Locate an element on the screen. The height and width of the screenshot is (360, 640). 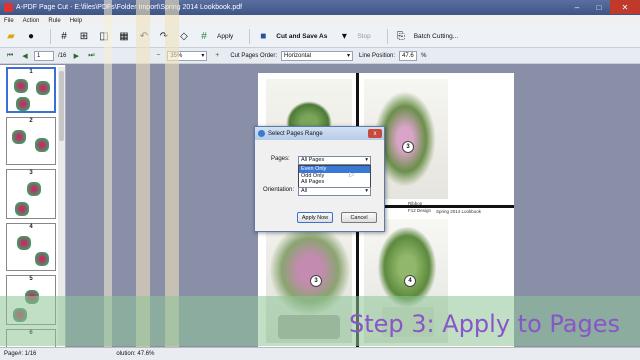
orientation-label: Orientation: is located at coordinates (279, 190).